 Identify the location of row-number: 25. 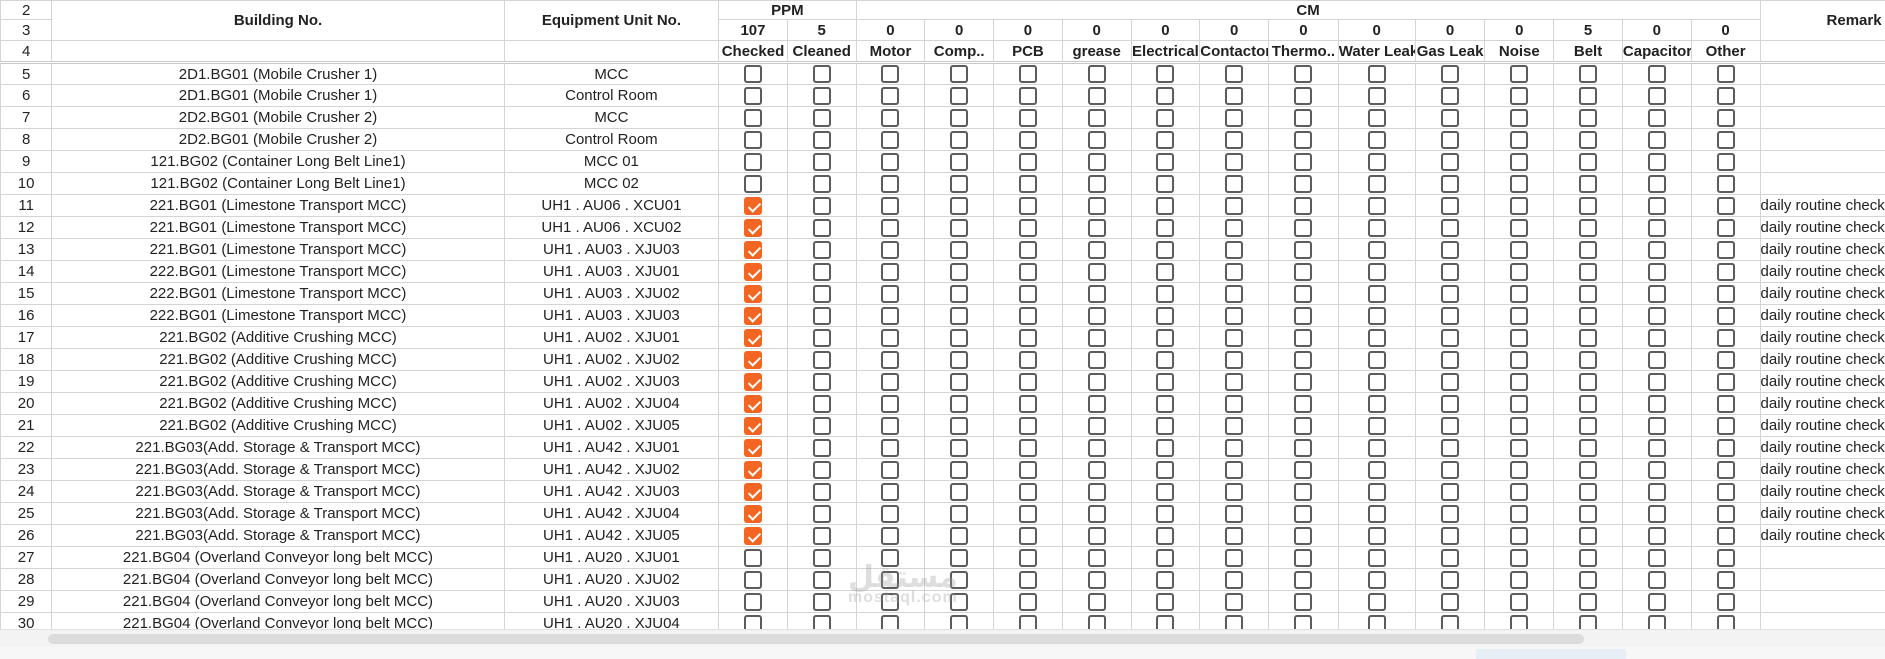
(26, 513).